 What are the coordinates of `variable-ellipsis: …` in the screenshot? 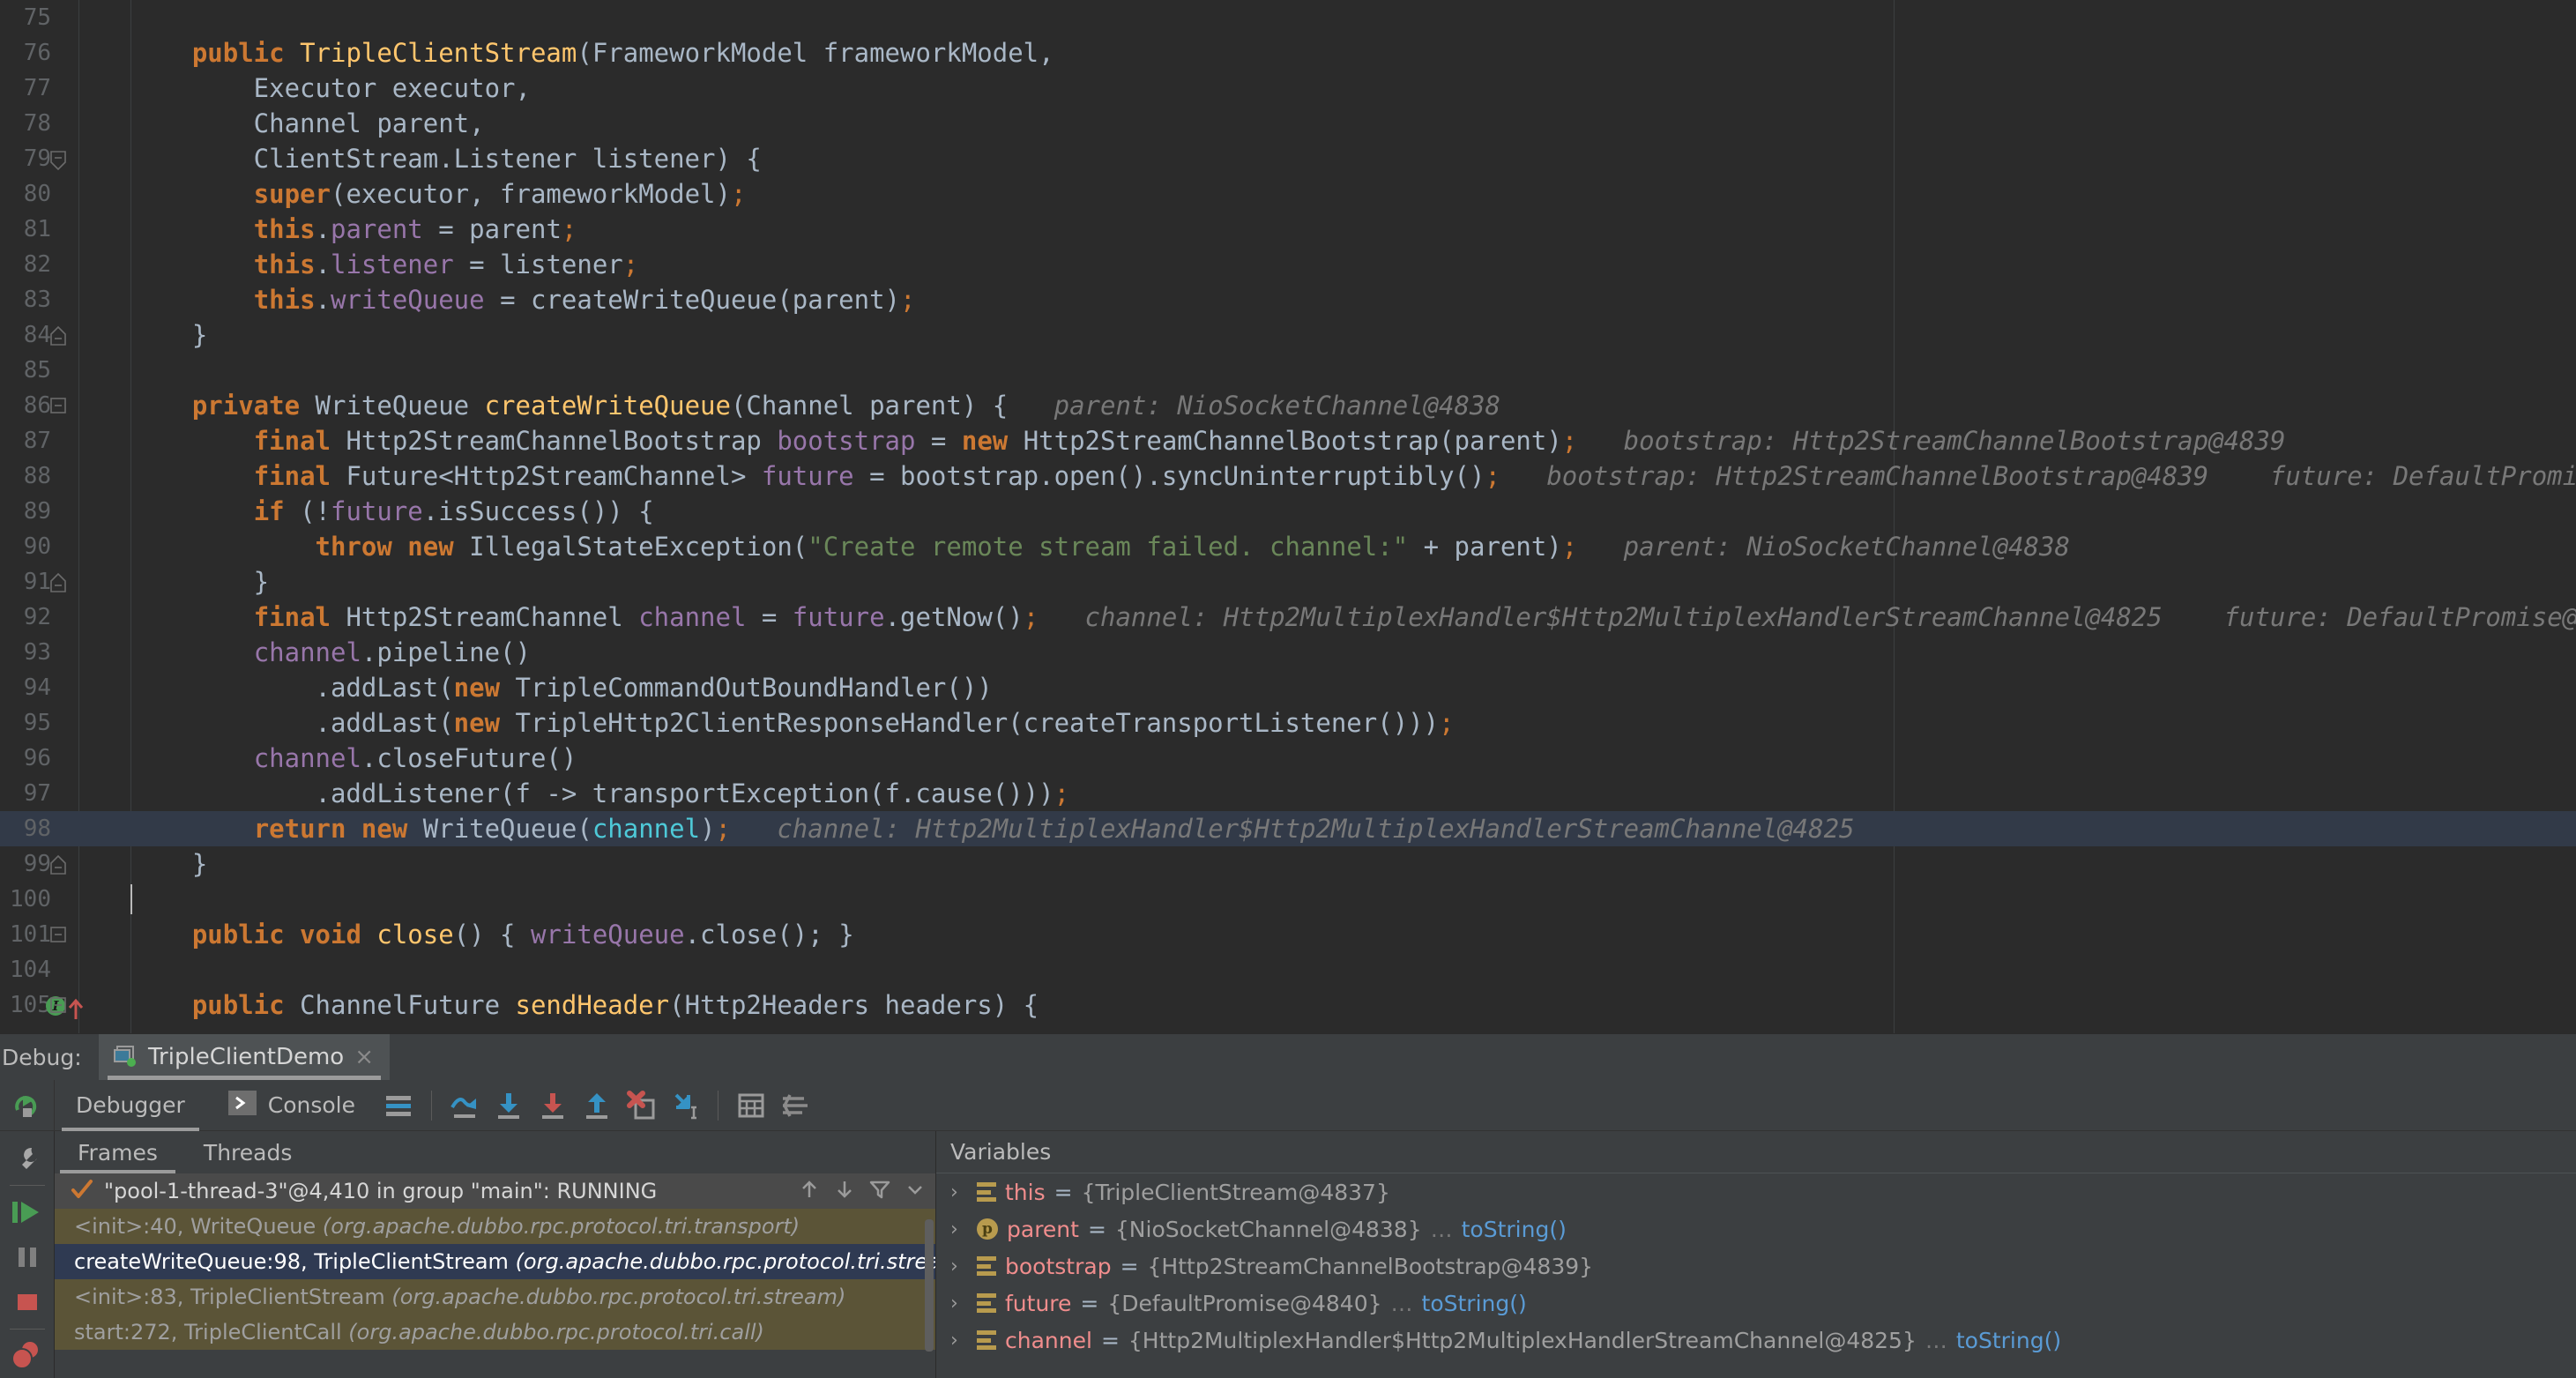 It's located at (1402, 1303).